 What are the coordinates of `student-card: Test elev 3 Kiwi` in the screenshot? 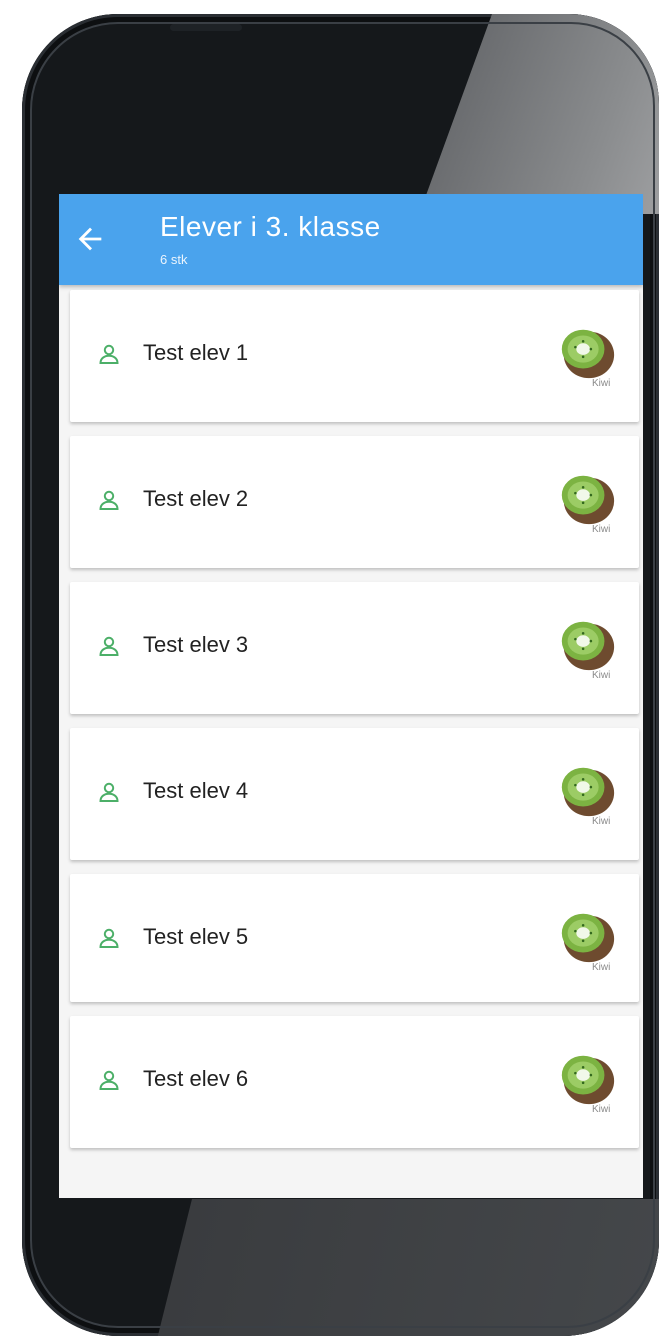 It's located at (354, 648).